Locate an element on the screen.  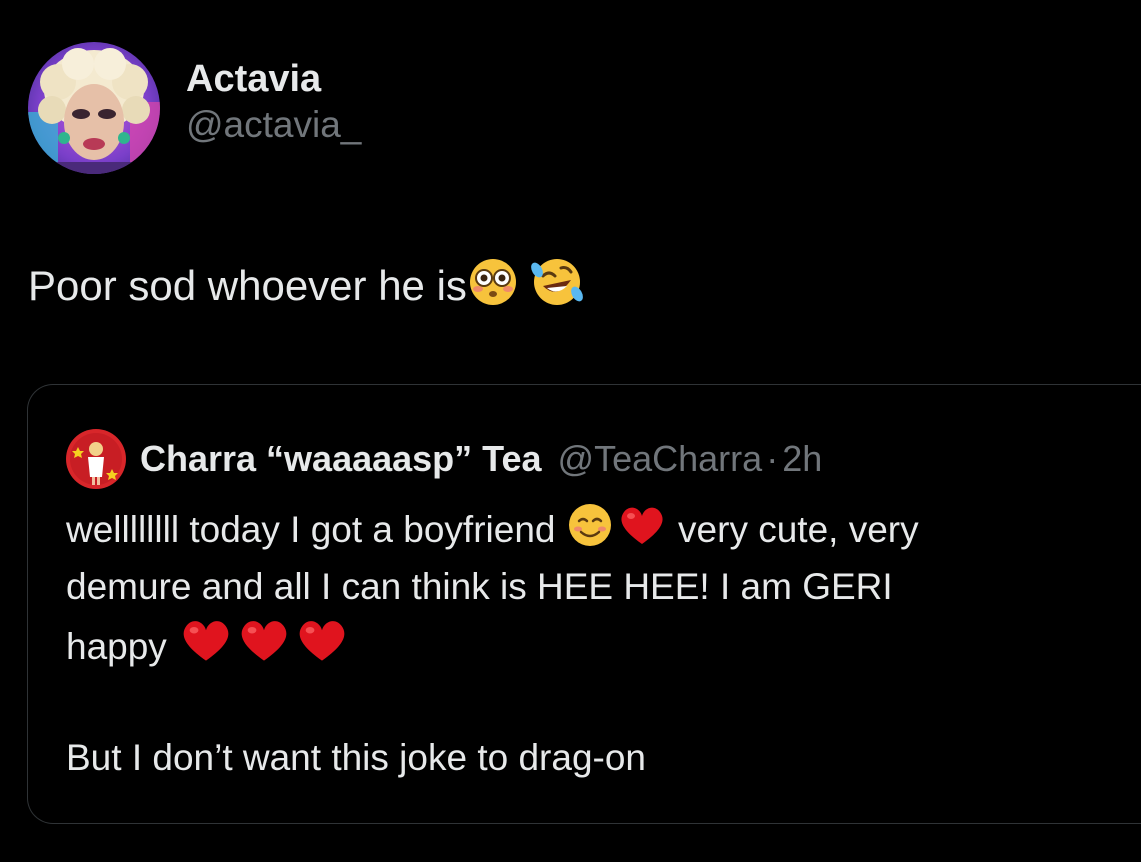
author-avatar is located at coordinates (94, 108).